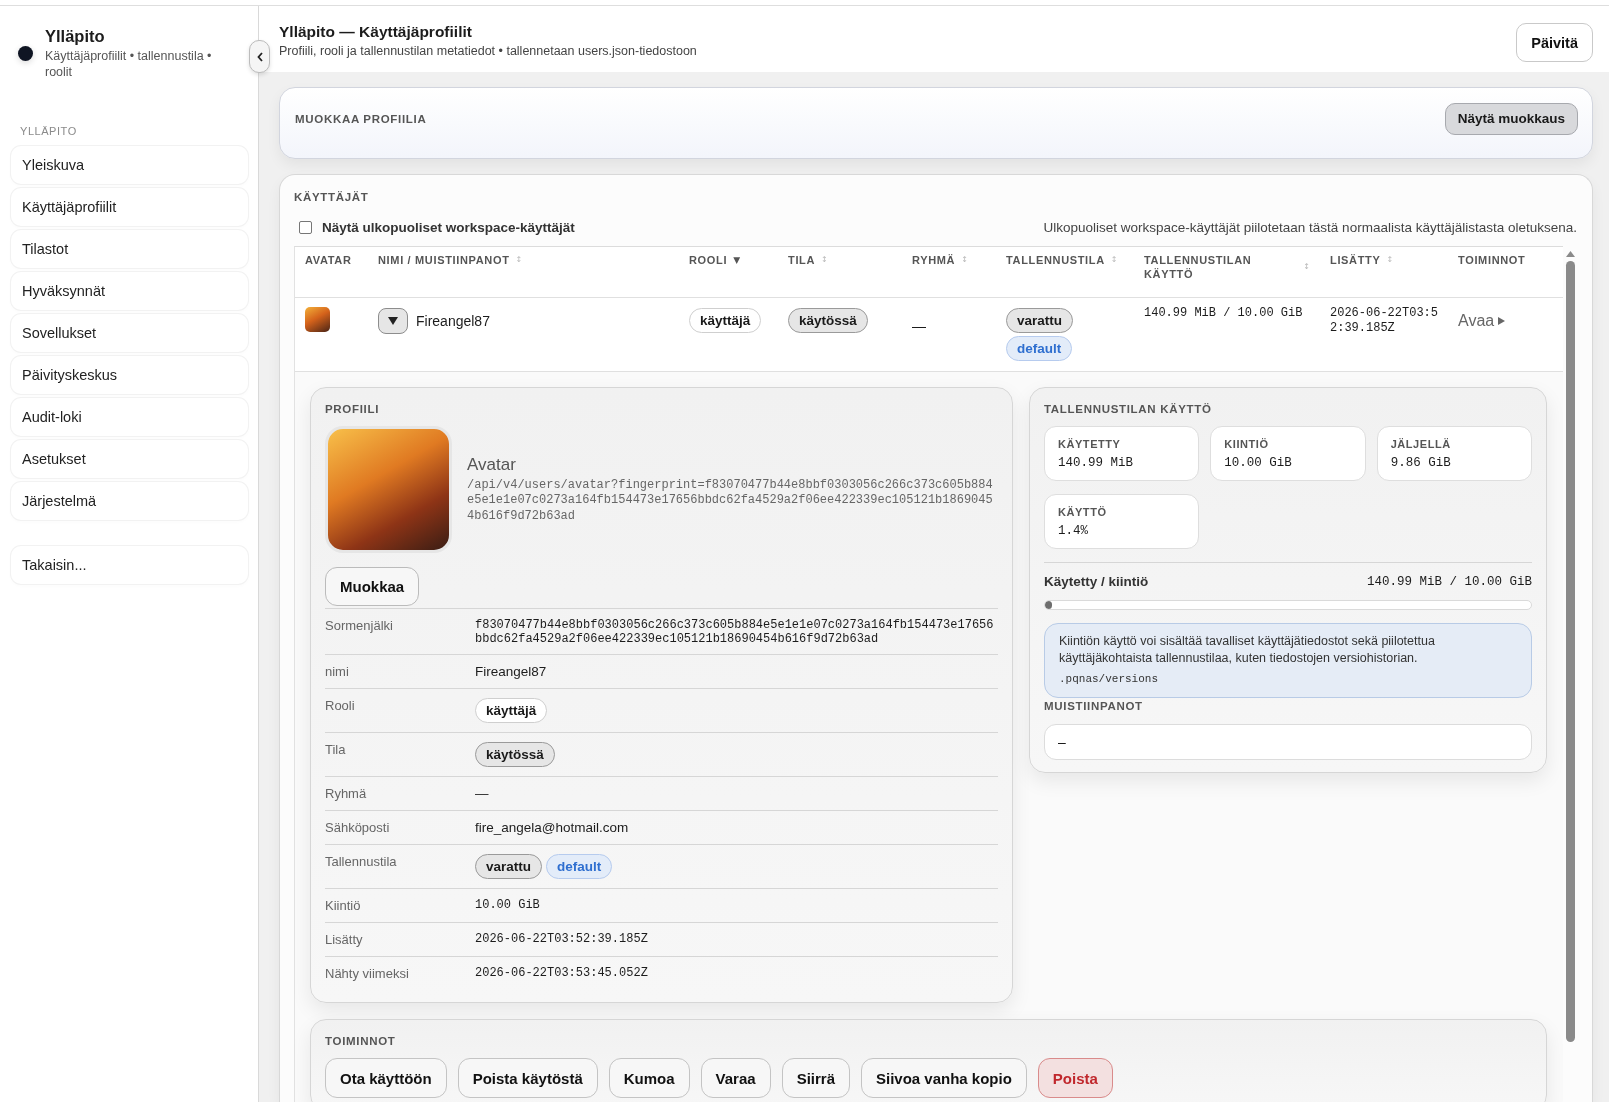 Image resolution: width=1609 pixels, height=1102 pixels. What do you see at coordinates (129, 207) in the screenshot?
I see `nav-item: Käyttäjäprofiilit` at bounding box center [129, 207].